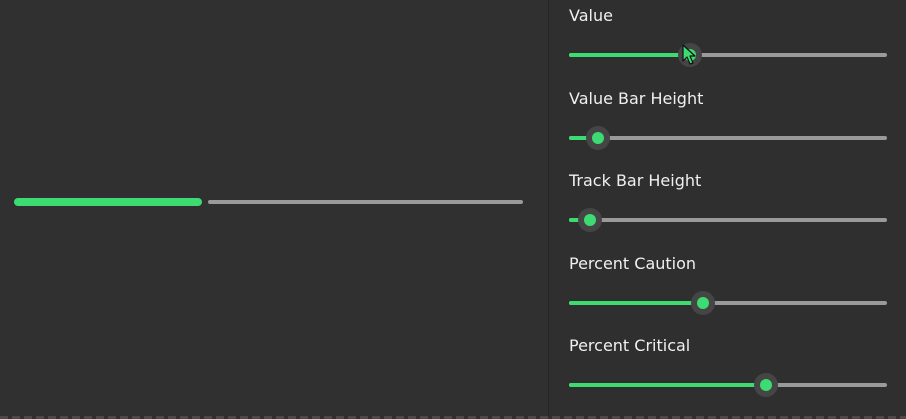 This screenshot has width=906, height=419. Describe the element at coordinates (728, 119) in the screenshot. I see `value-bar-height-control: Value Bar Height` at that location.